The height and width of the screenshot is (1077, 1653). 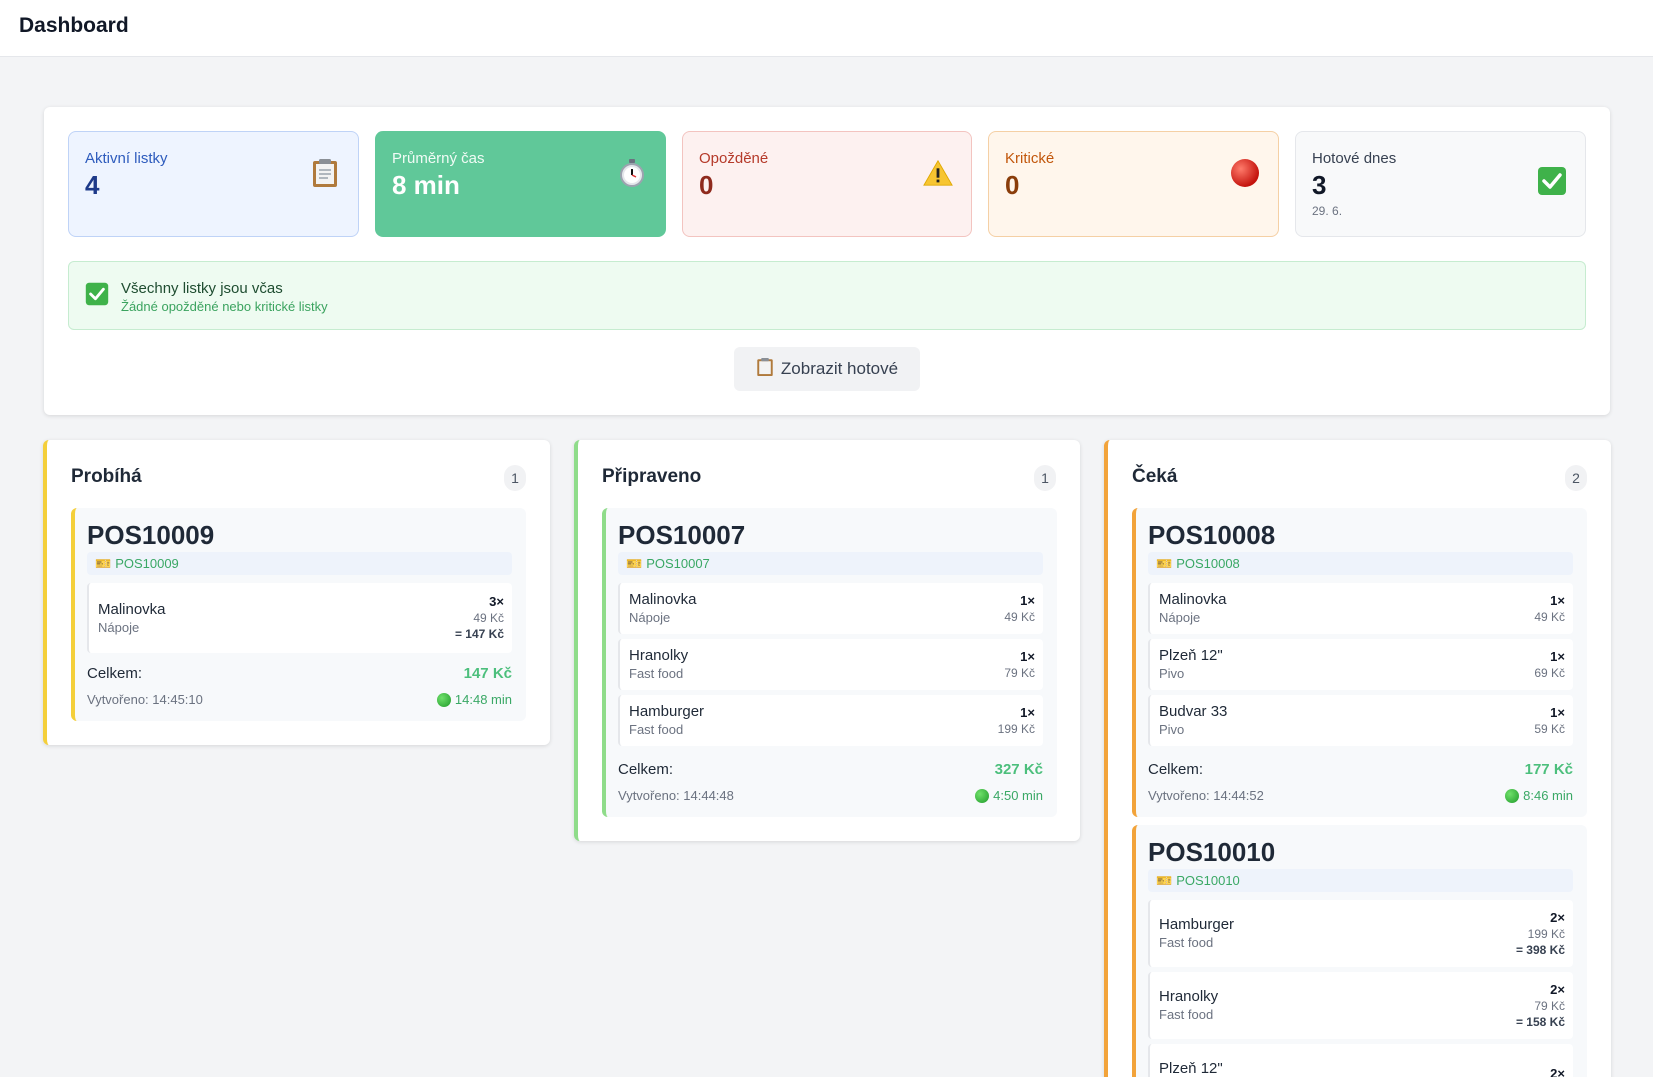 I want to click on item-total: = 398 Kč, so click(x=1540, y=949).